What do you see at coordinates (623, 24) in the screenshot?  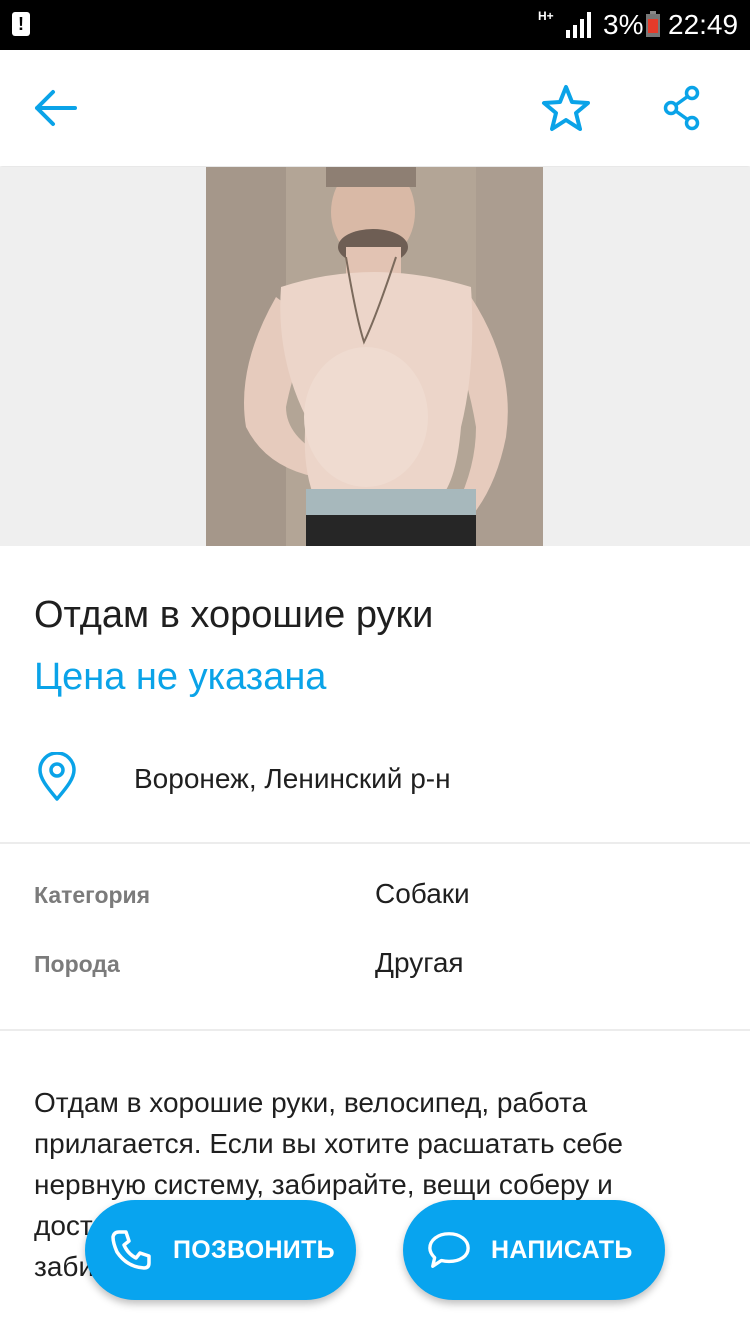 I see `battery-percent: 3%` at bounding box center [623, 24].